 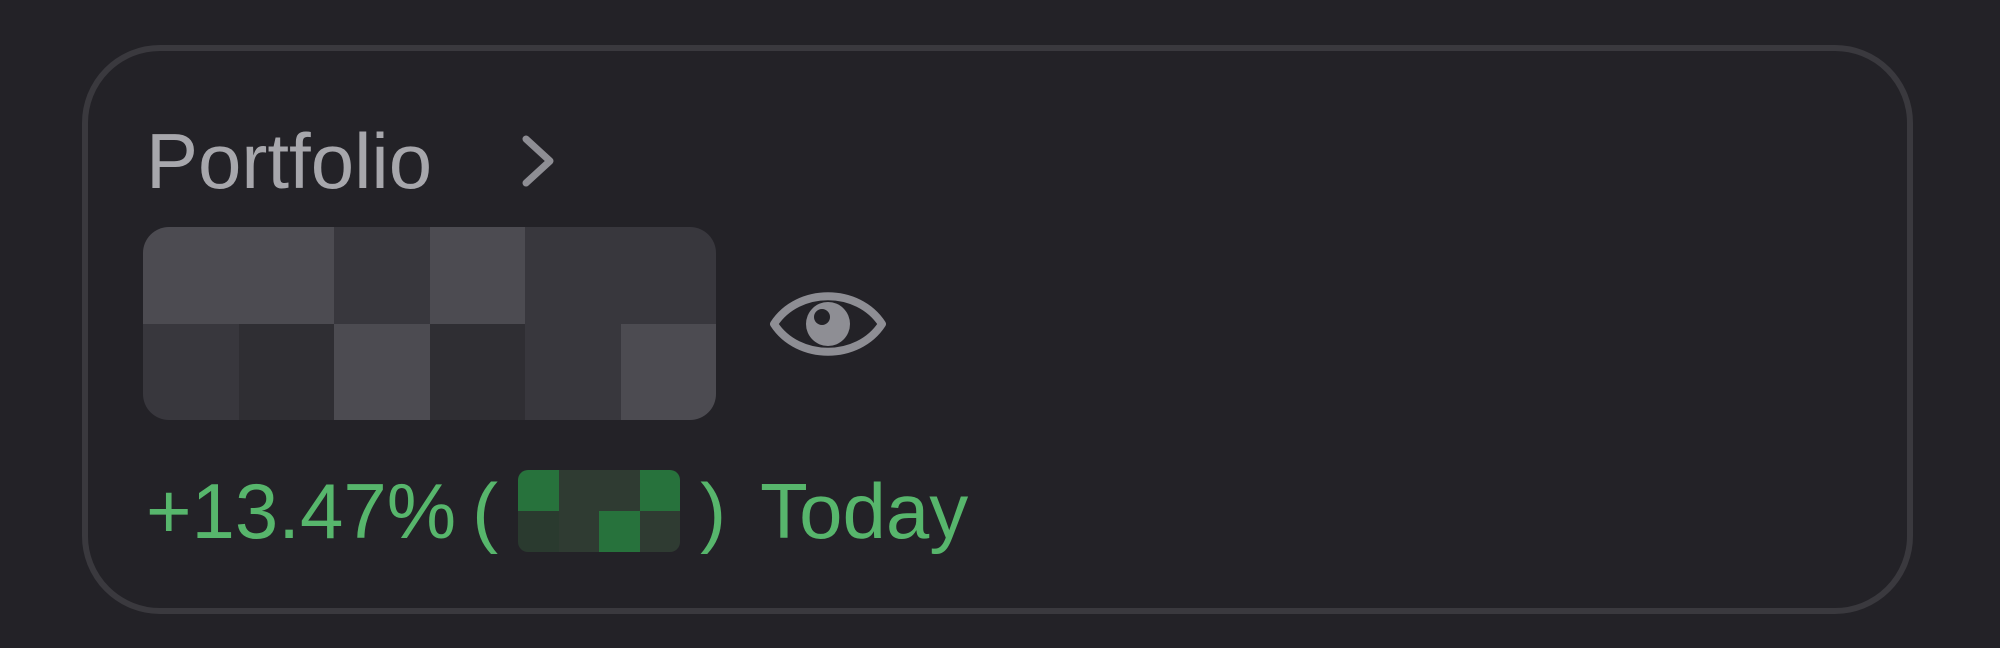 I want to click on daily-change: +13.47% ( ) Today, so click(x=557, y=511).